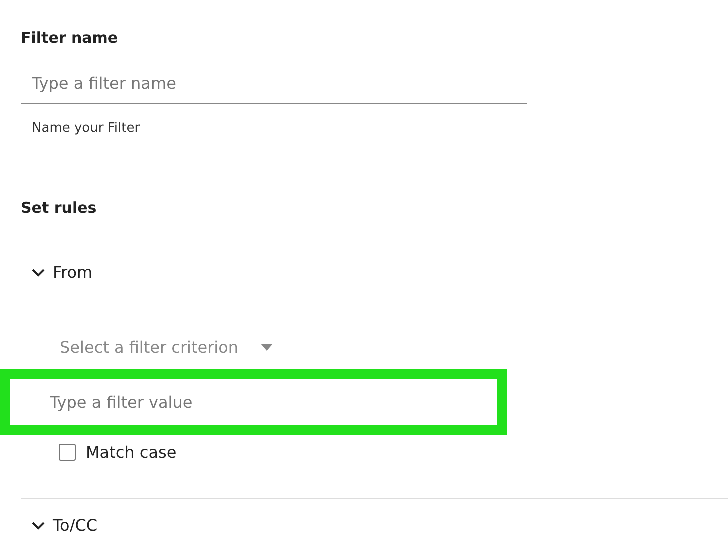 Image resolution: width=728 pixels, height=545 pixels. What do you see at coordinates (166, 347) in the screenshot?
I see `criterion-dropdown: Select a filter criterion` at bounding box center [166, 347].